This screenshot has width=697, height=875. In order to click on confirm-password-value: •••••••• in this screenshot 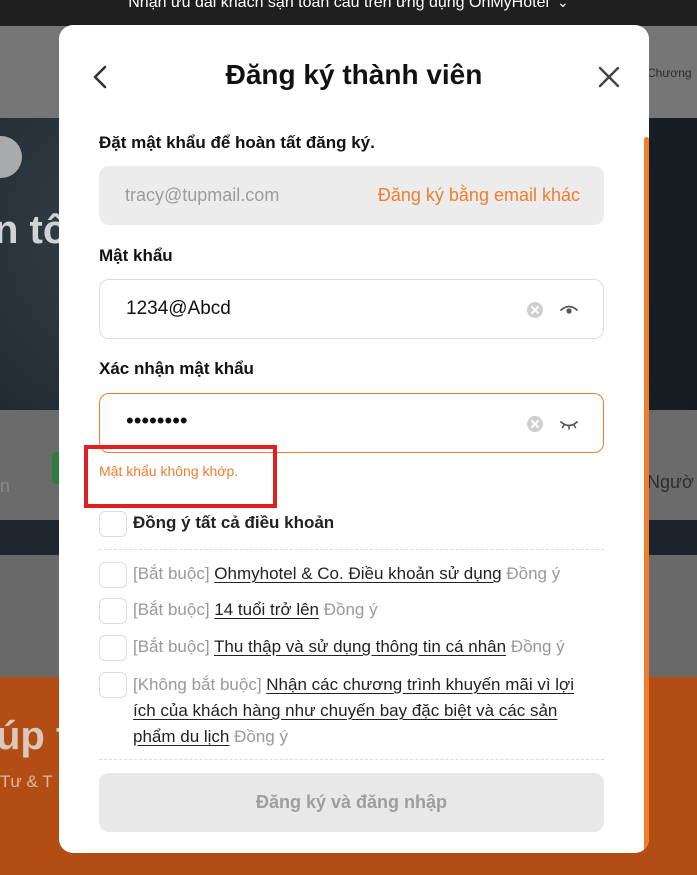, I will do `click(157, 420)`.